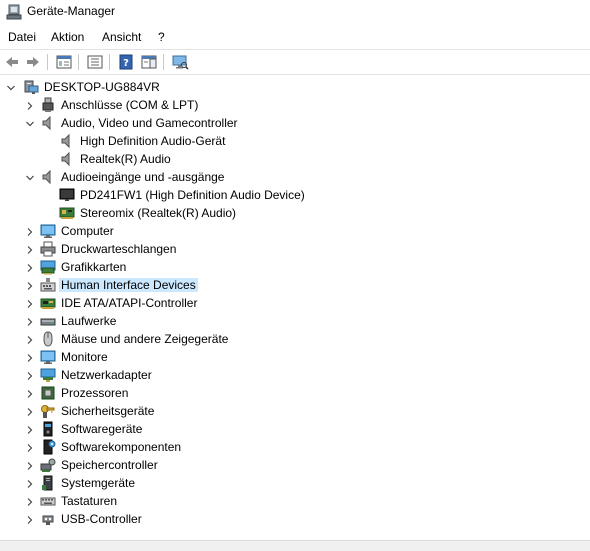  I want to click on tree-category: Audioeingänge und -ausgänge, so click(280, 177).